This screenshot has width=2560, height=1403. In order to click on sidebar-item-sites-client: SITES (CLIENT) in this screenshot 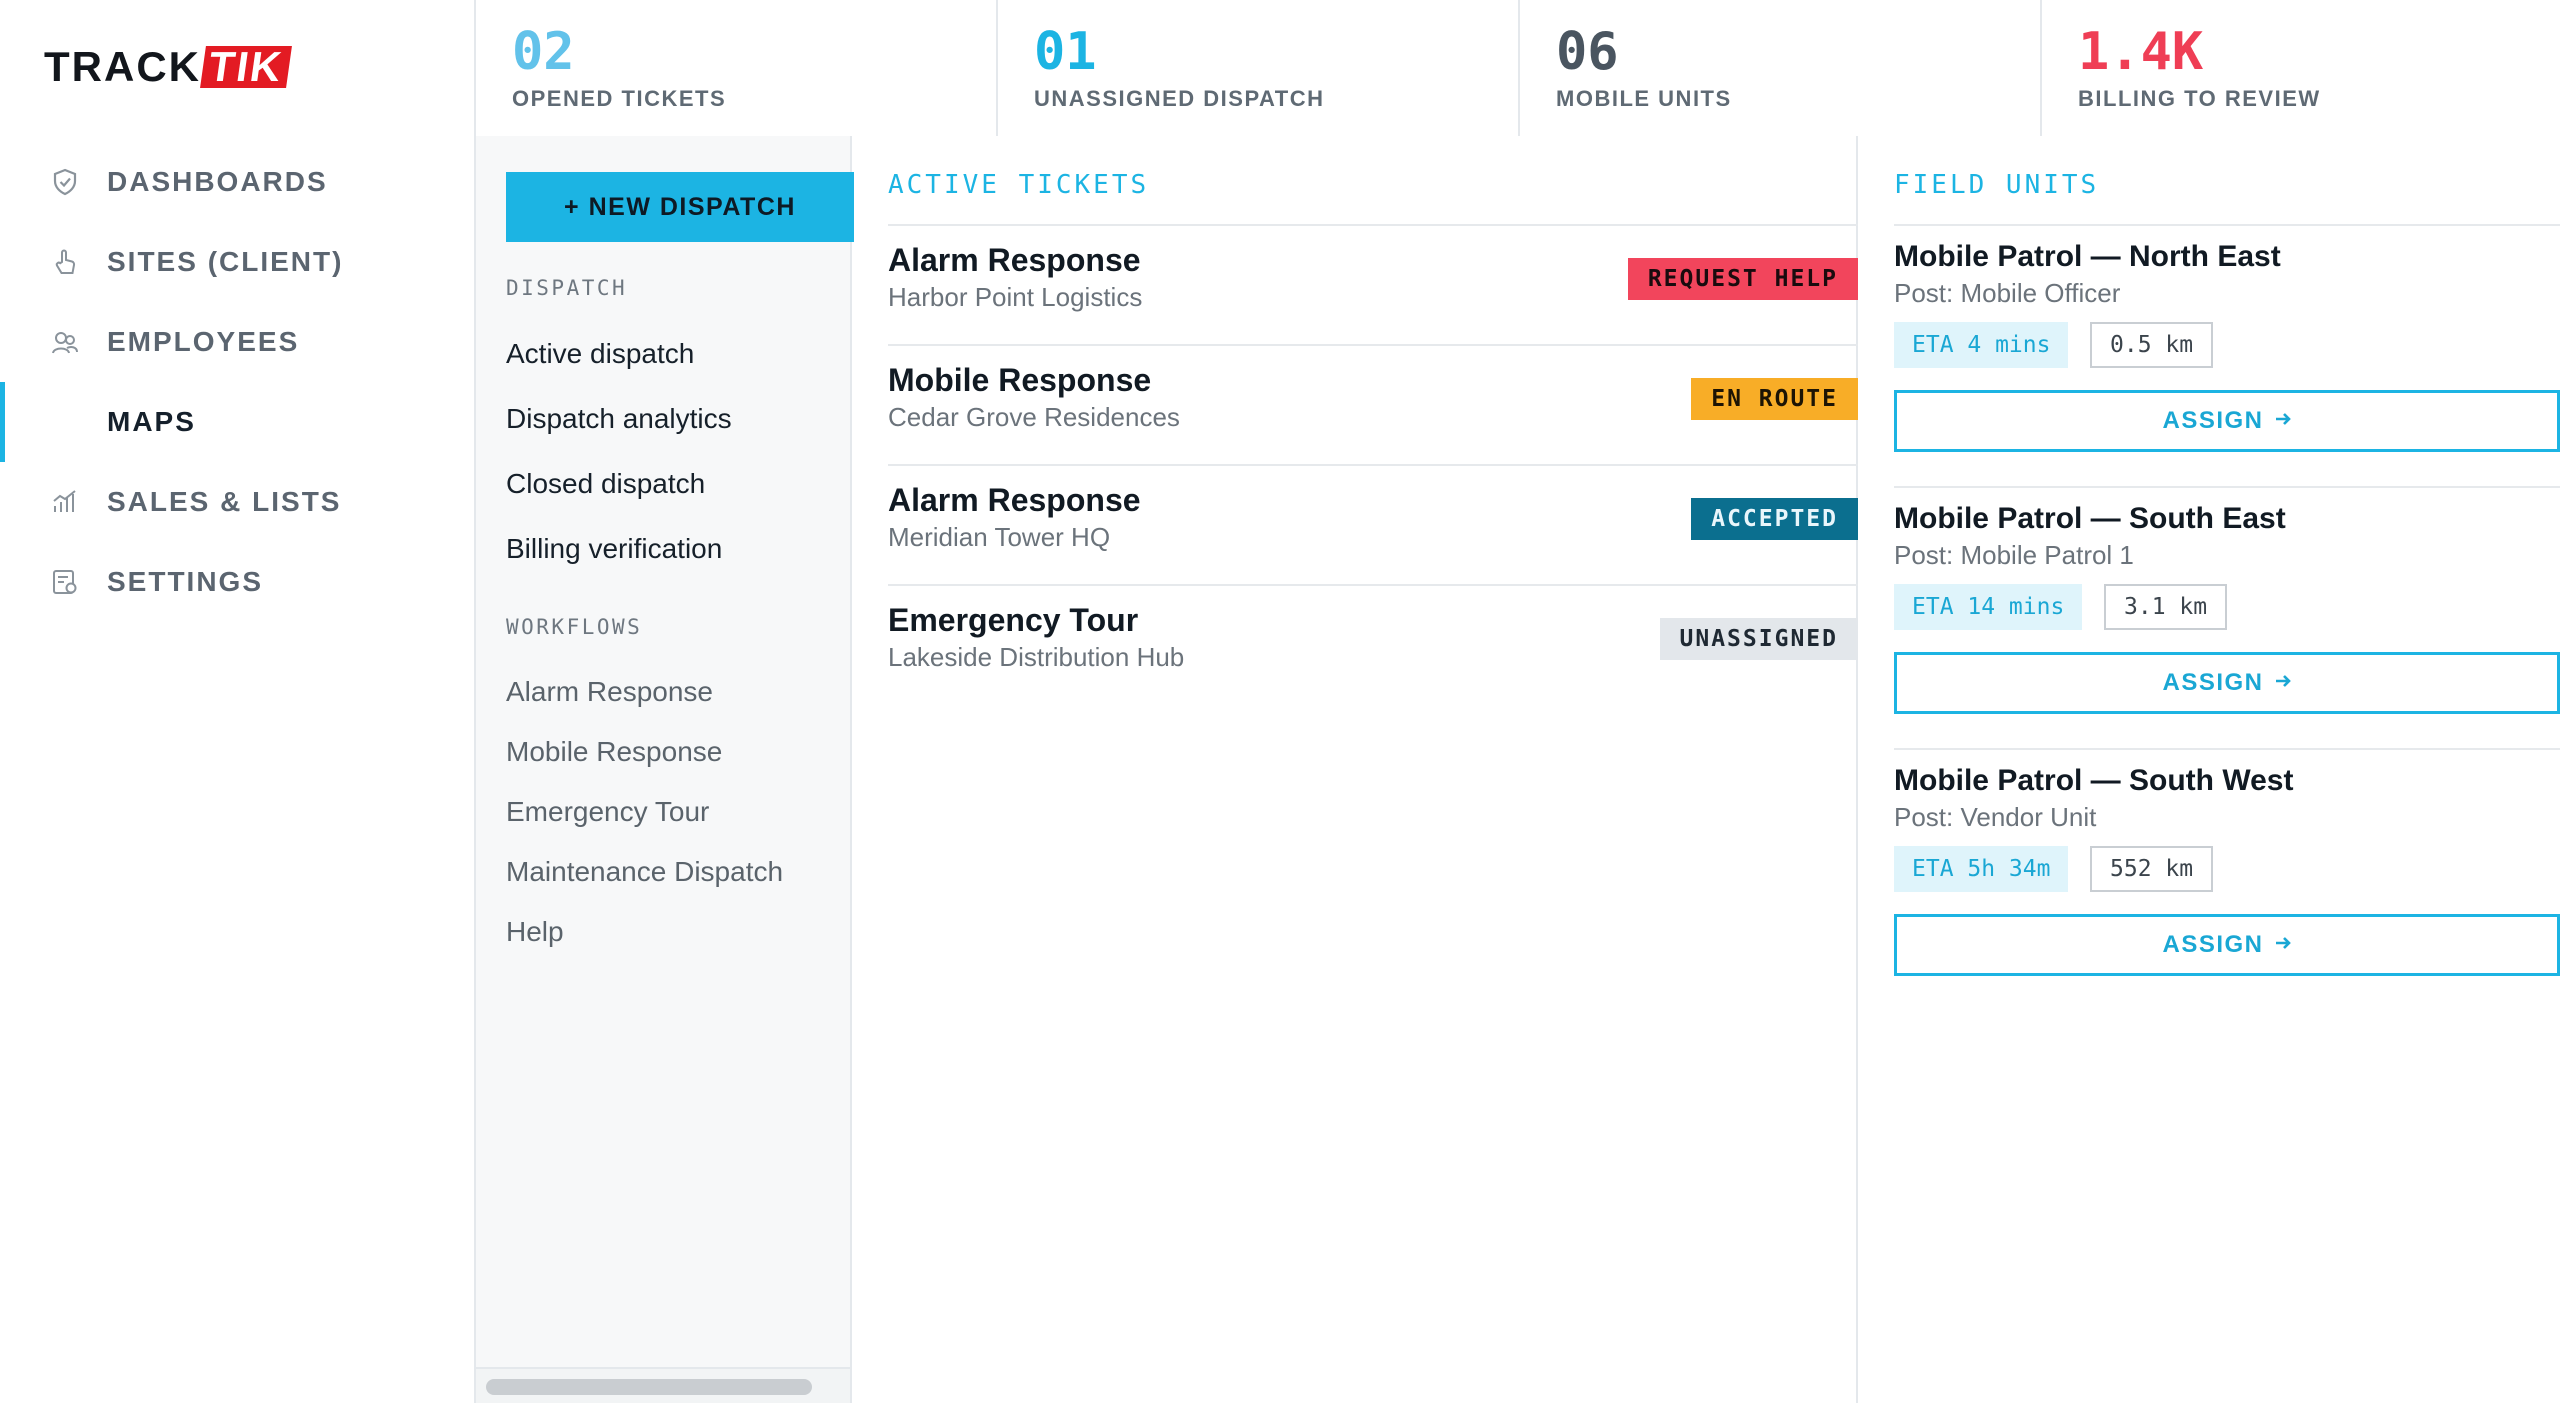, I will do `click(237, 262)`.